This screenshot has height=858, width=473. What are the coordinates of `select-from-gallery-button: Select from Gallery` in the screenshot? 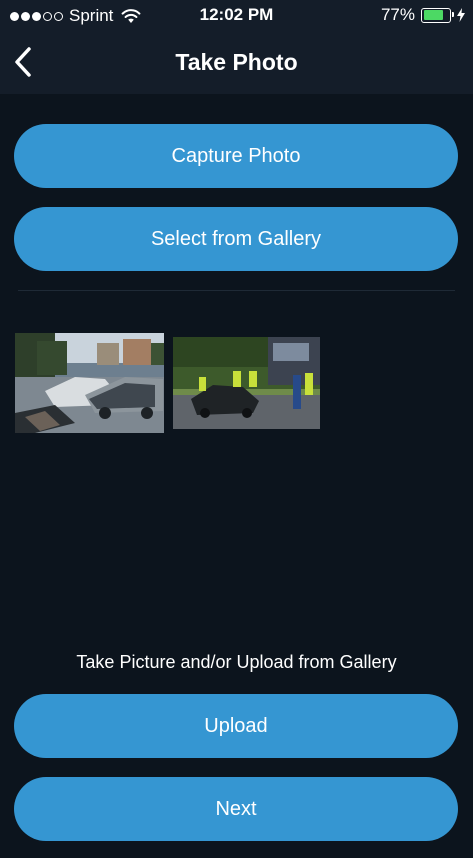 It's located at (236, 239).